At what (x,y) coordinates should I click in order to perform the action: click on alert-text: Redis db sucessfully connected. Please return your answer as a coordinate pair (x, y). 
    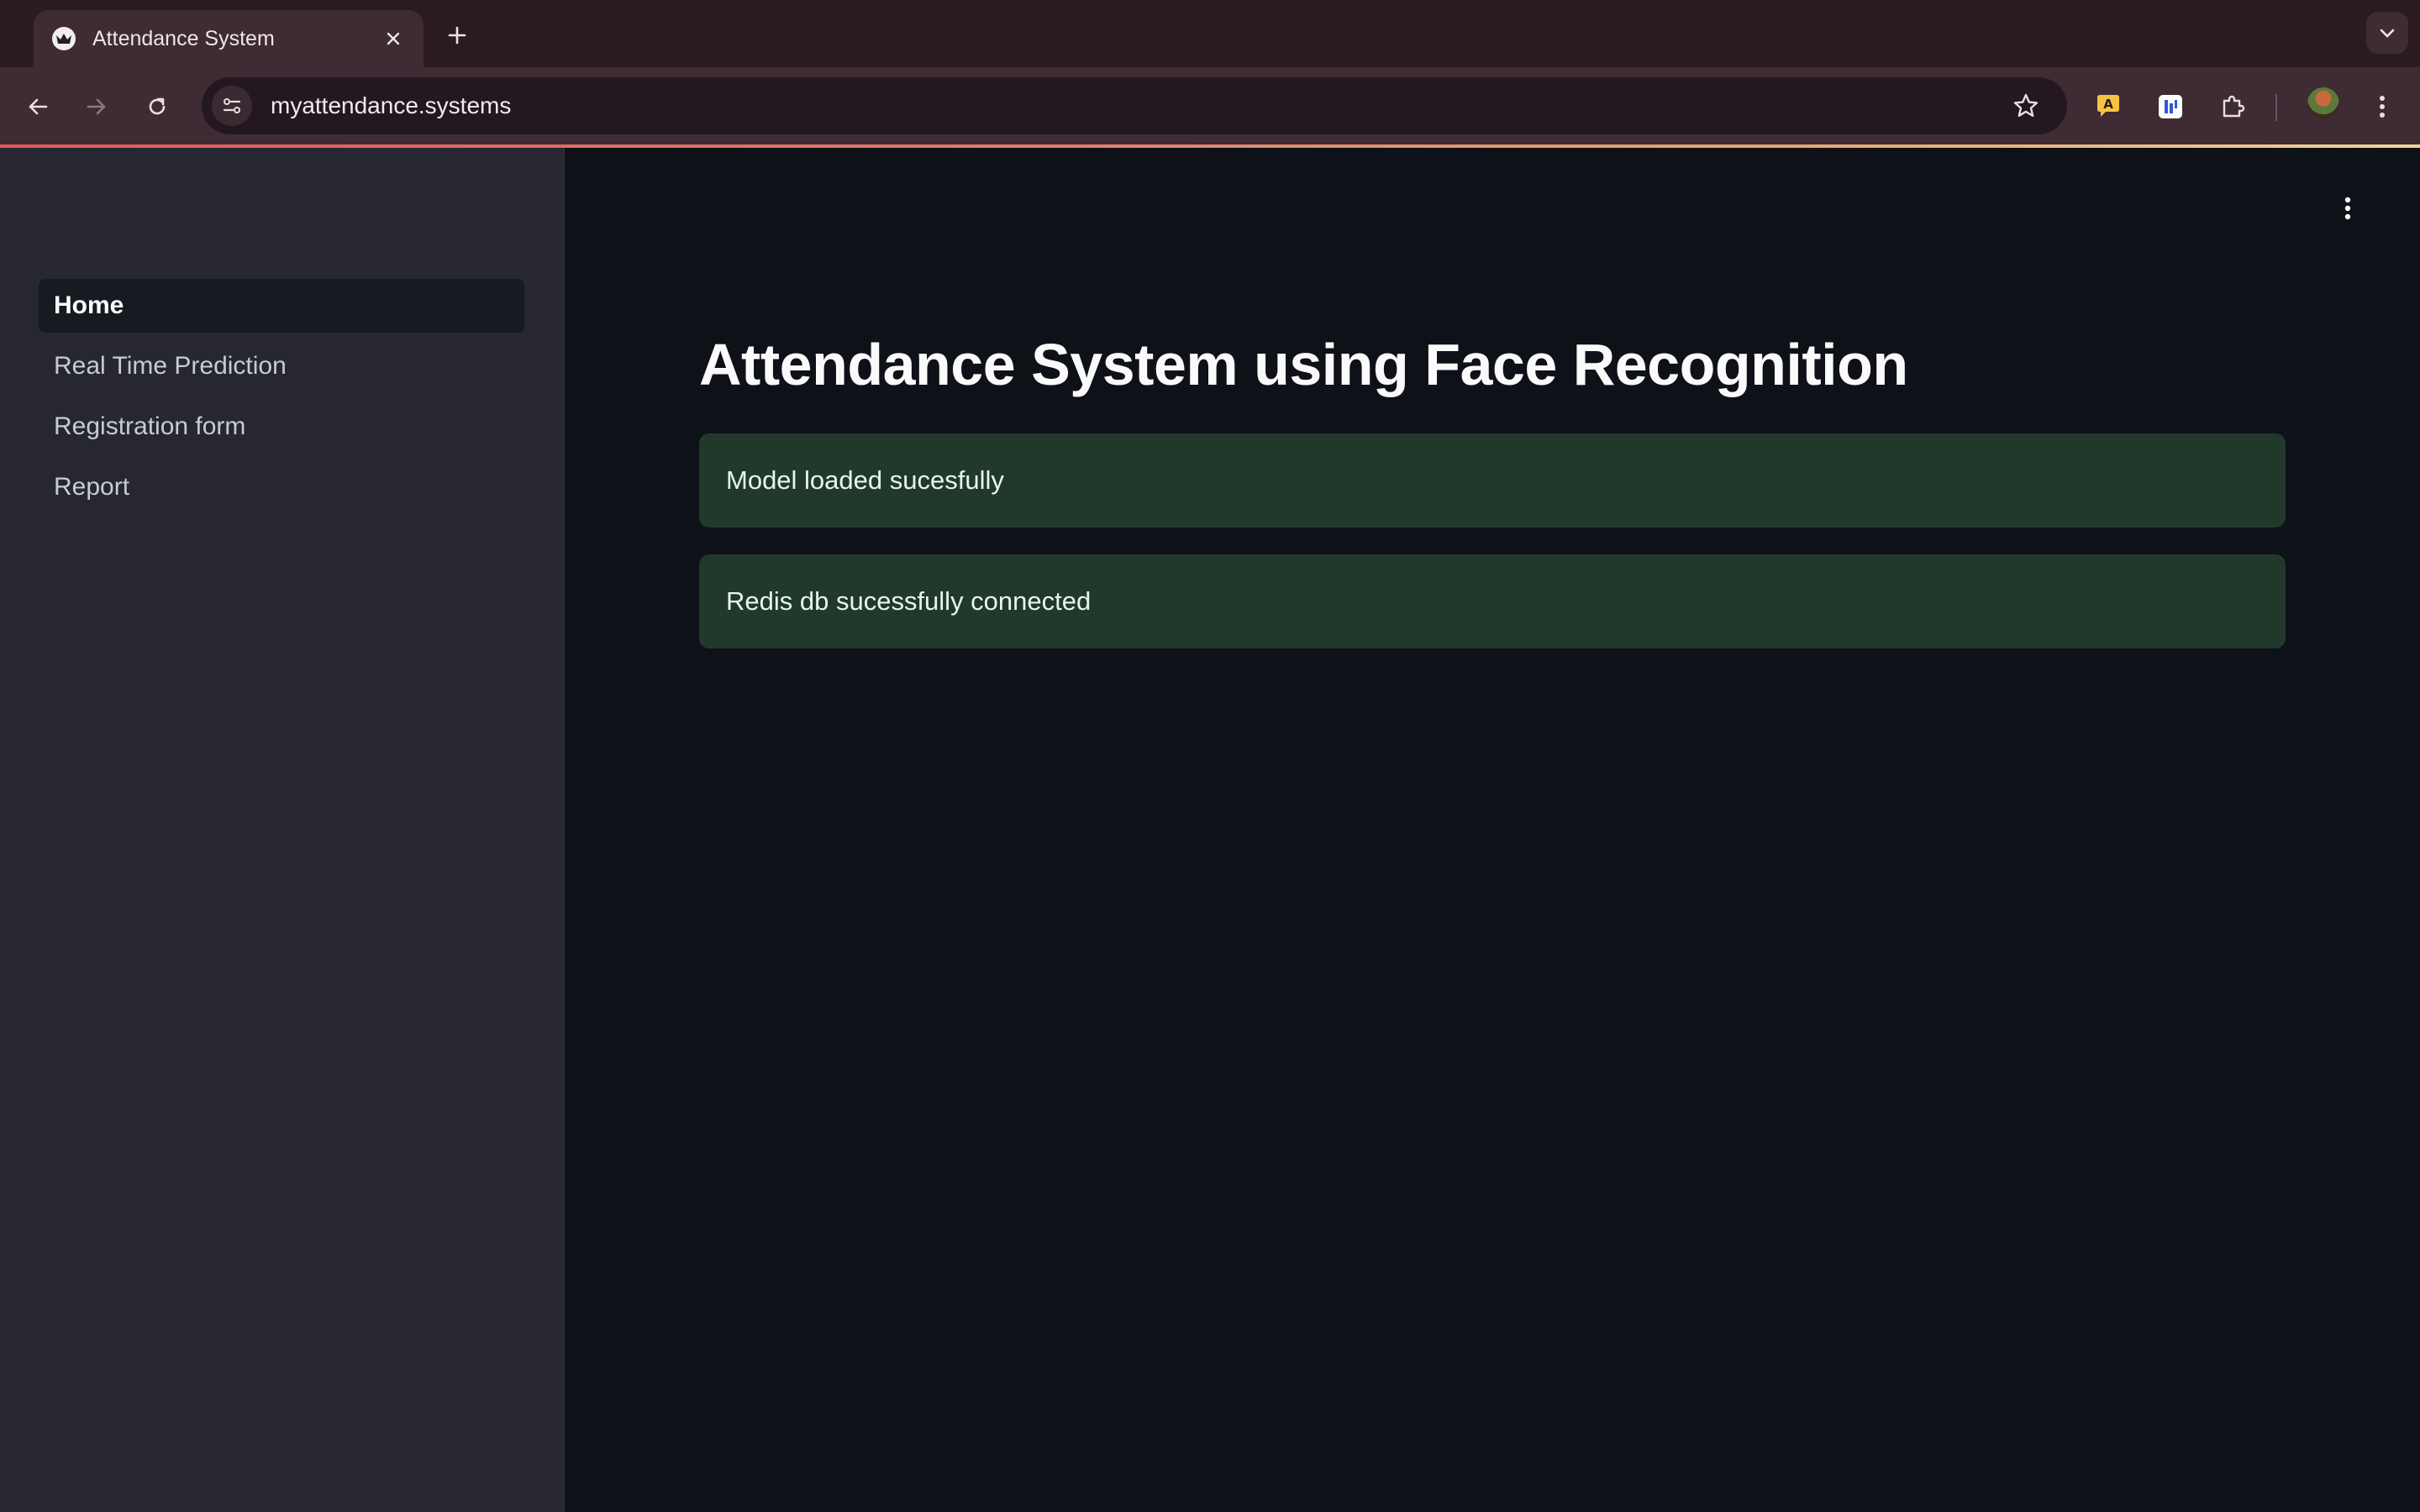
    Looking at the image, I should click on (909, 601).